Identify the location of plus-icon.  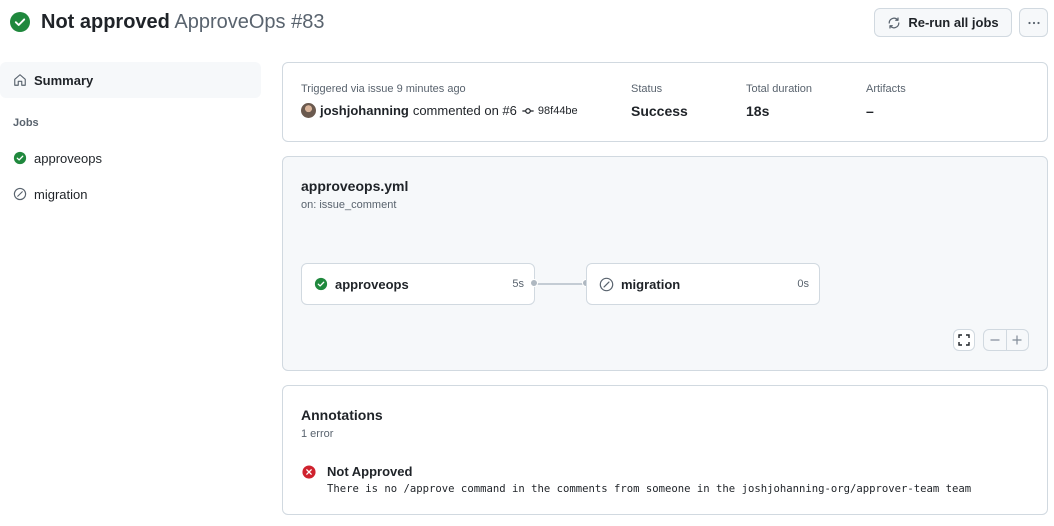
(1017, 340).